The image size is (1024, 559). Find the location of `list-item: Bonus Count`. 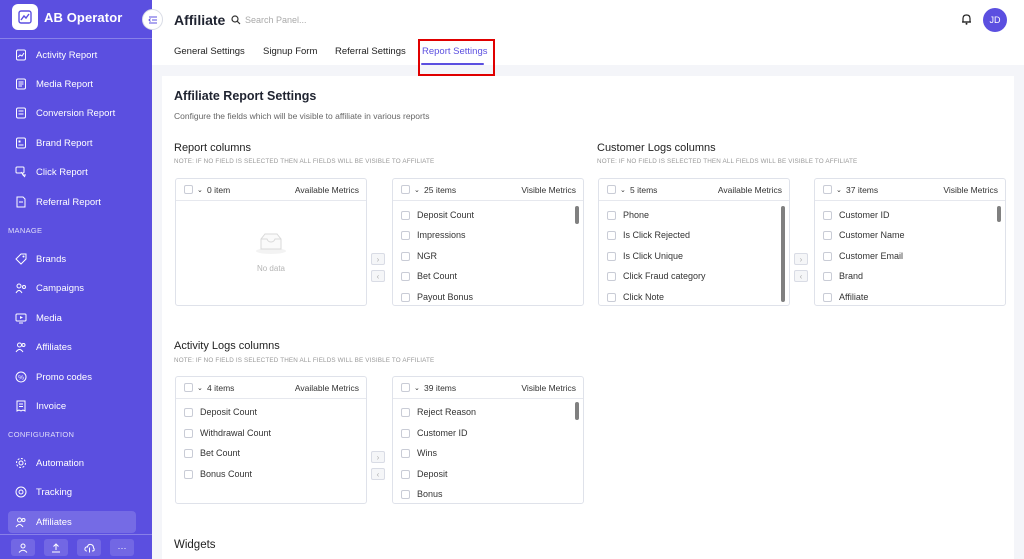

list-item: Bonus Count is located at coordinates (218, 474).